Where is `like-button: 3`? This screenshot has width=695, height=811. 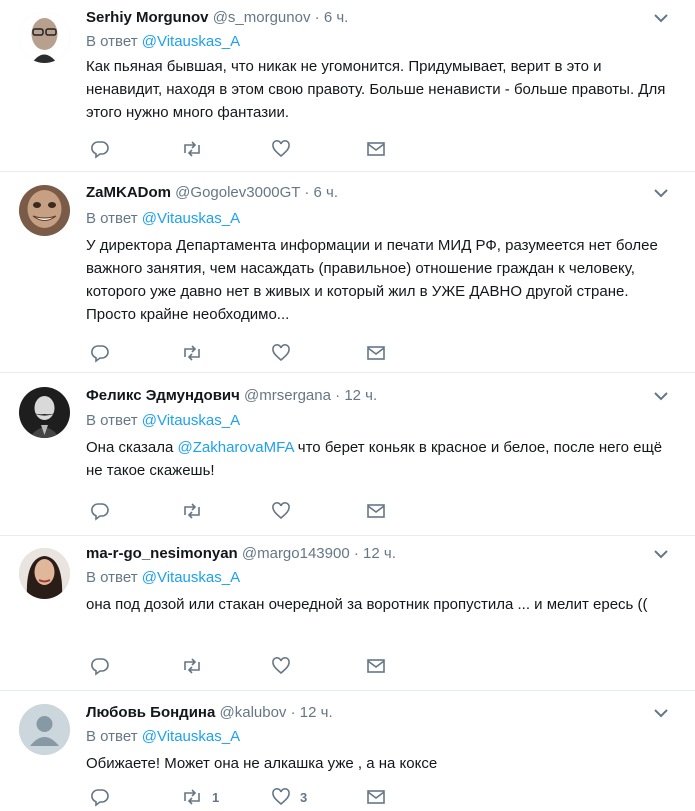
like-button: 3 is located at coordinates (289, 797).